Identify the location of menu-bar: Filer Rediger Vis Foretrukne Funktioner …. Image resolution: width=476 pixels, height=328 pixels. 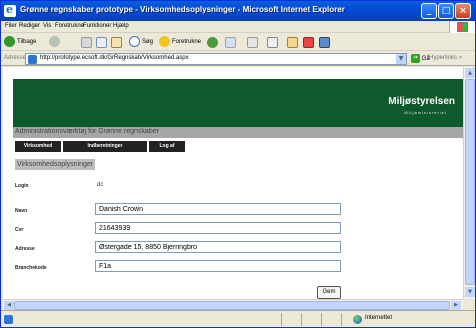
(238, 27).